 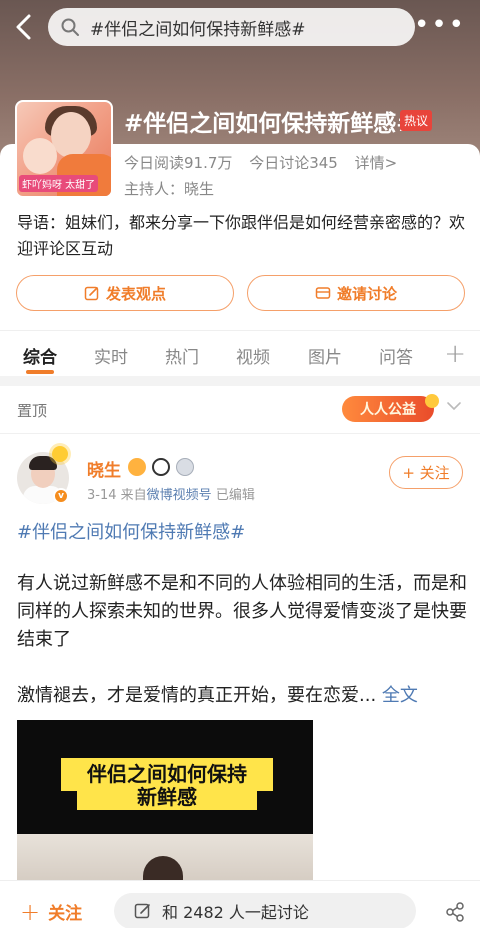 I want to click on panda-badge-icon, so click(x=161, y=467).